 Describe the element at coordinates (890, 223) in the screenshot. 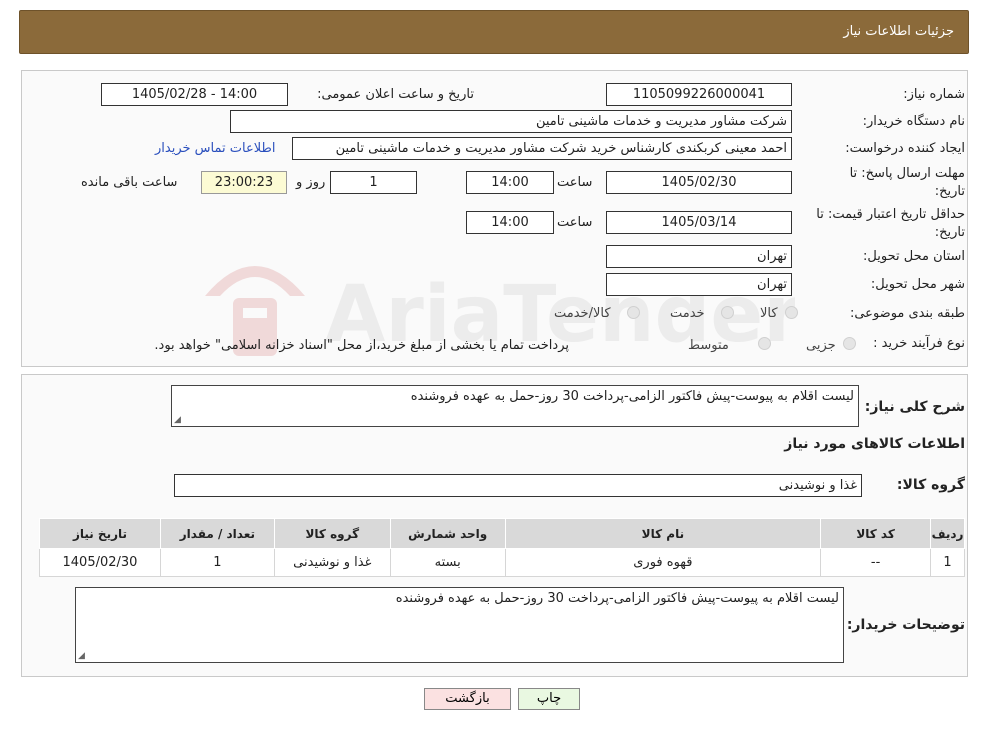

I see `validity-label: حداقل تاریخ اعتبار قیمت: تا تاریخ:` at that location.